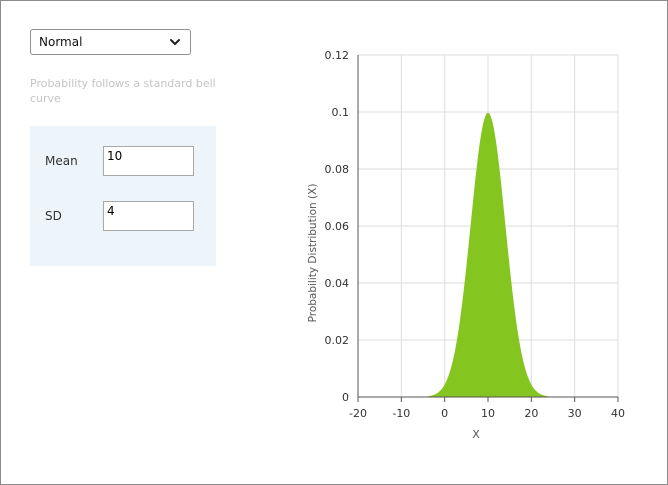  What do you see at coordinates (341, 112) in the screenshot?
I see `y-tick-label: 0.1` at bounding box center [341, 112].